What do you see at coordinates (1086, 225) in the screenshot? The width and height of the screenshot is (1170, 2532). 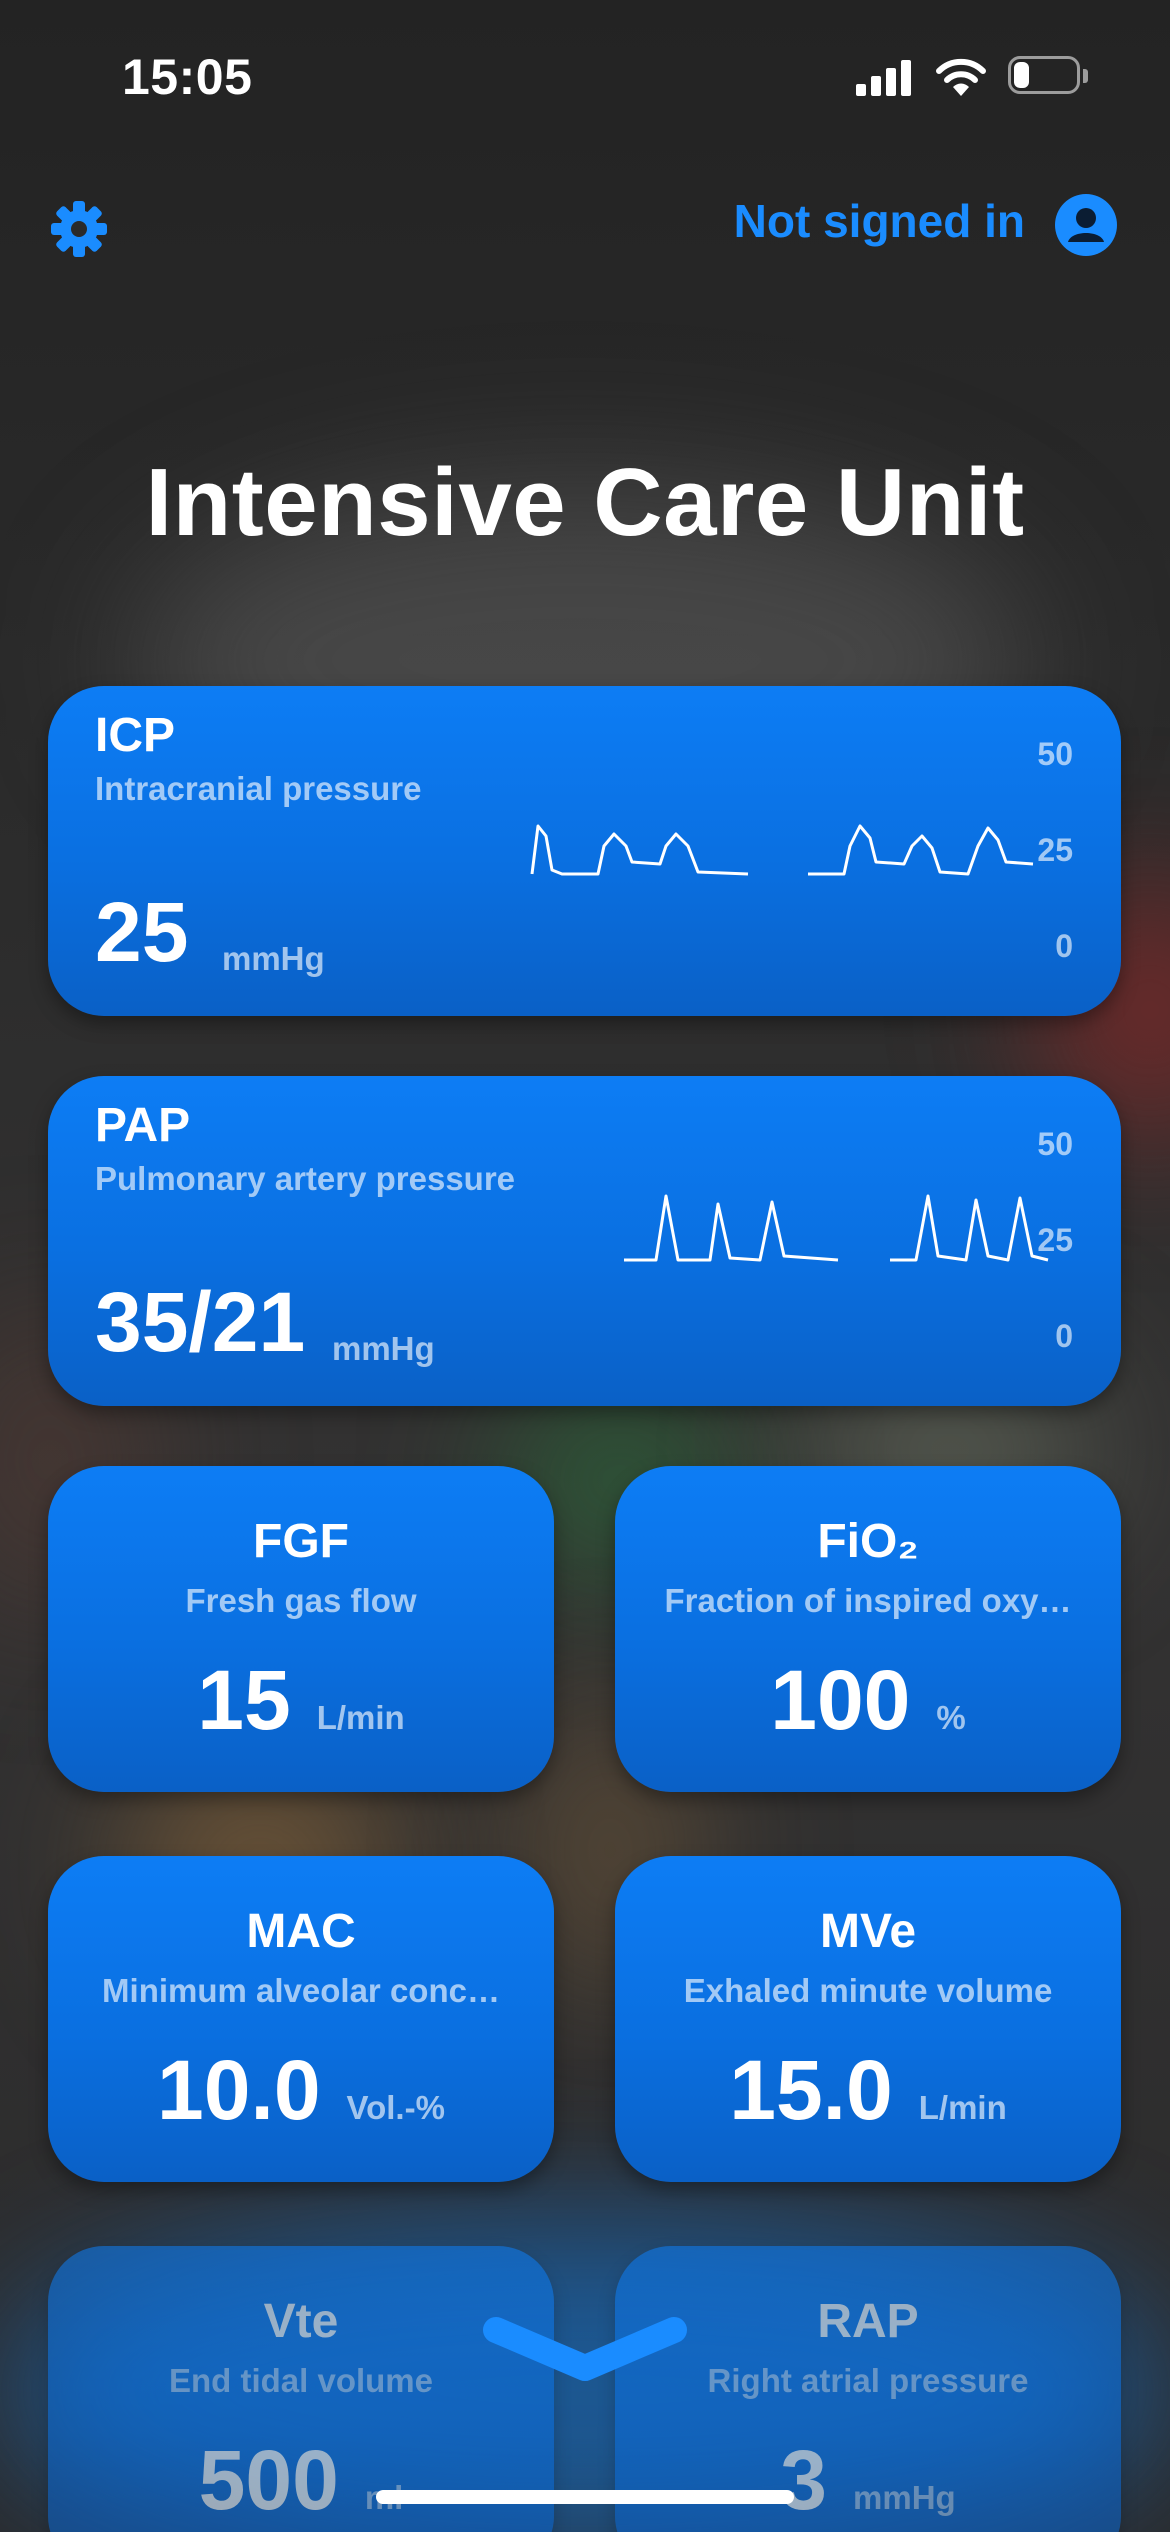 I see `person-circle-icon` at bounding box center [1086, 225].